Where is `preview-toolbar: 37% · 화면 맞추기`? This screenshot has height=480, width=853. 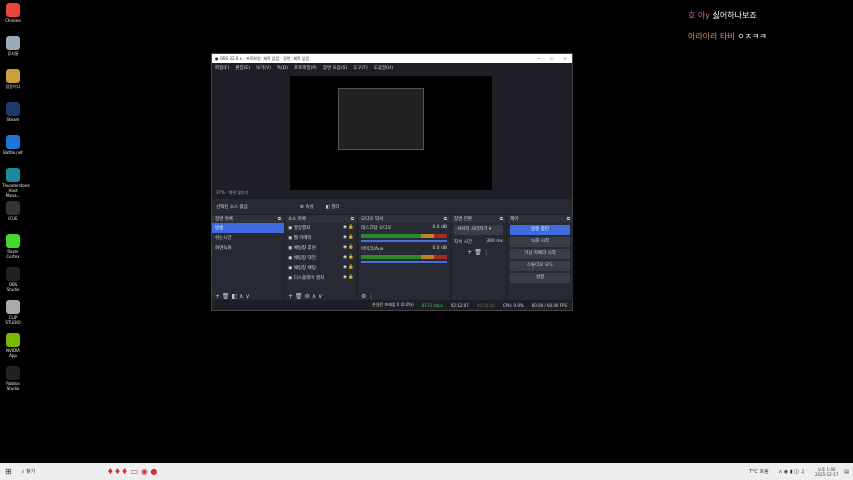
preview-toolbar: 37% · 화면 맞추기 is located at coordinates (232, 192).